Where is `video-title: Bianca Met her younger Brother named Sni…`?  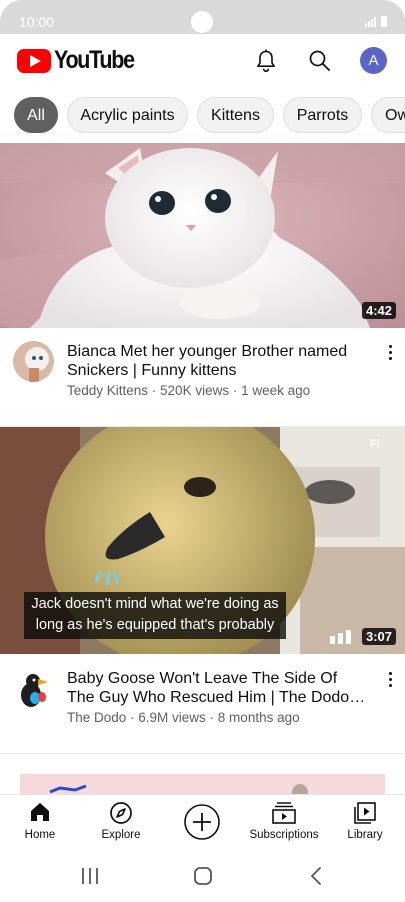
video-title: Bianca Met her younger Brother named Sni… is located at coordinates (217, 361).